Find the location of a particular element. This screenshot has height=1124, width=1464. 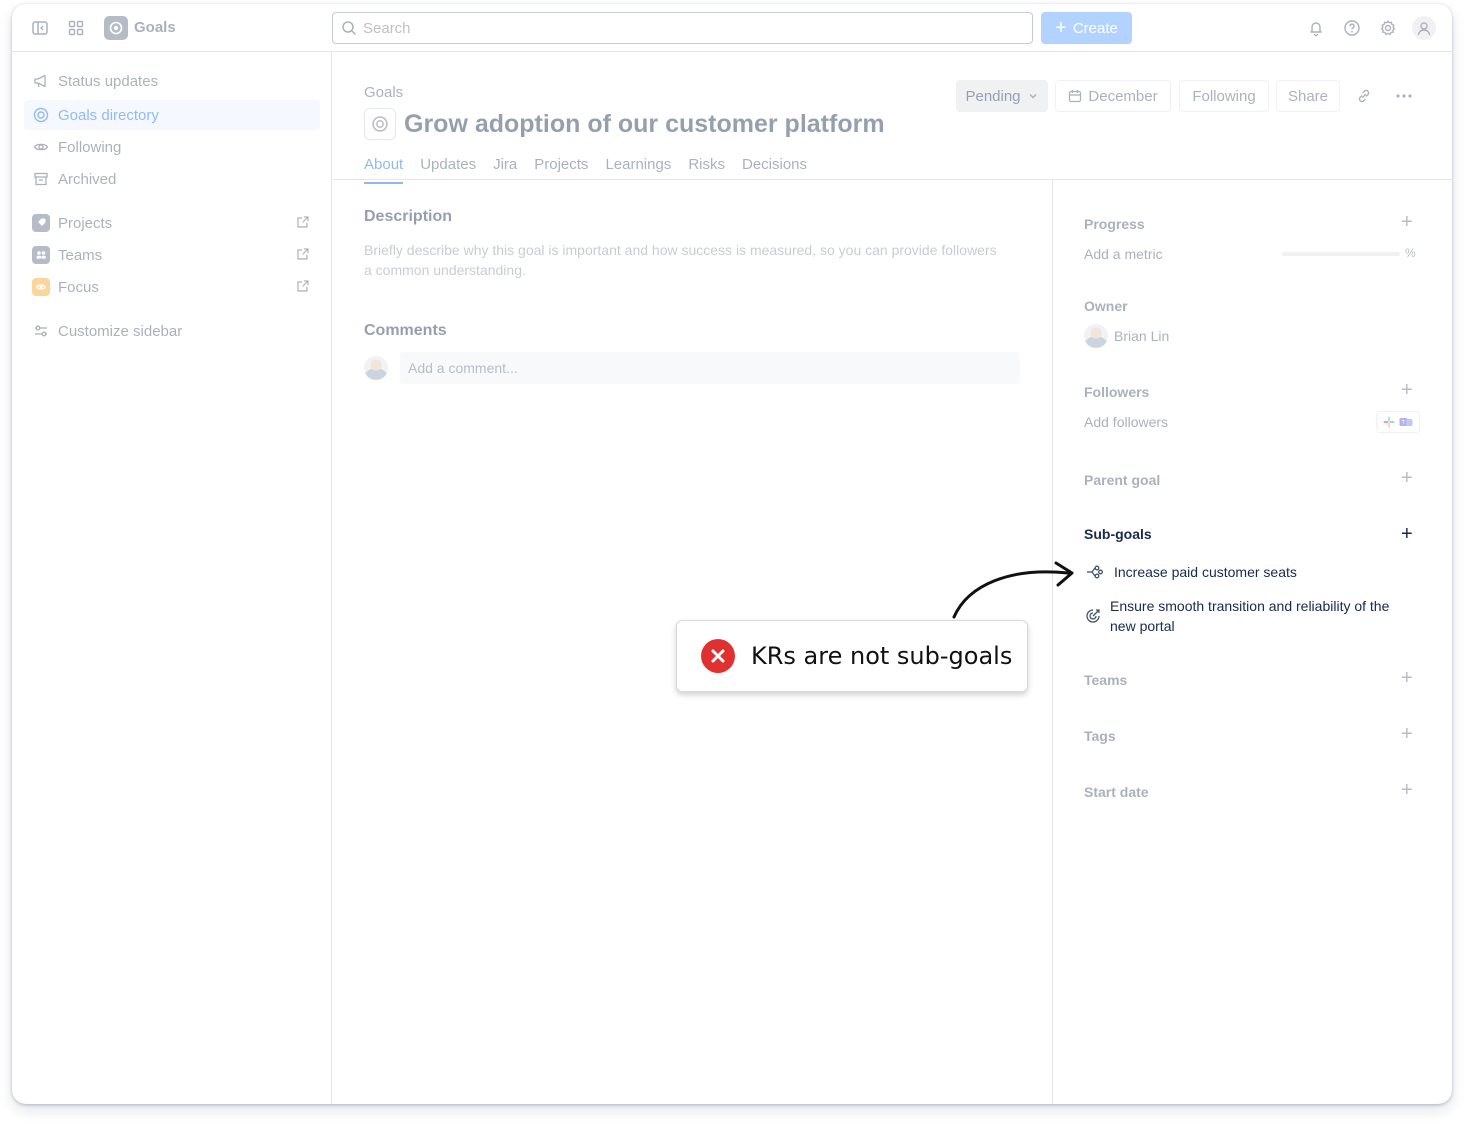

tab-risks: Risks is located at coordinates (706, 168).